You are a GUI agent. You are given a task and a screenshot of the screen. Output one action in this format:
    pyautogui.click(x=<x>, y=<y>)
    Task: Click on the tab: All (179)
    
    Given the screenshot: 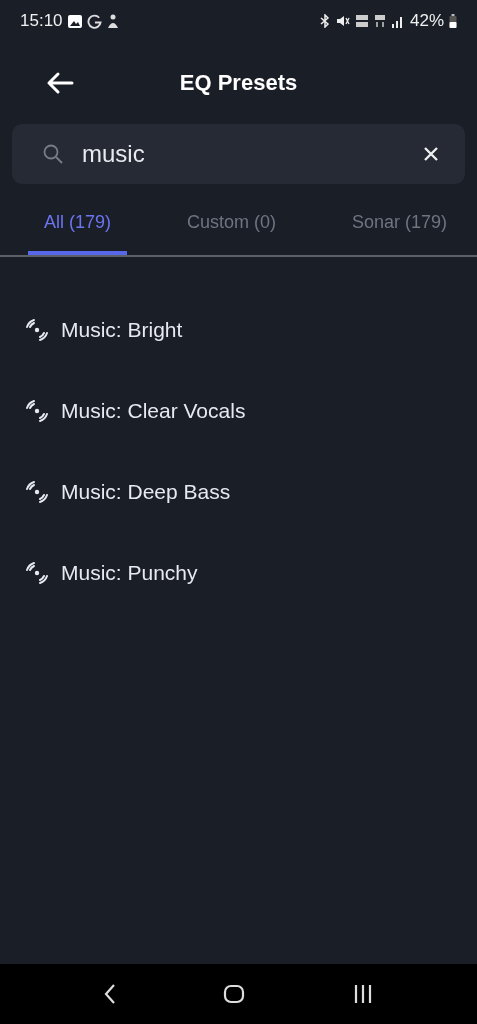 What is the action you would take?
    pyautogui.click(x=78, y=227)
    